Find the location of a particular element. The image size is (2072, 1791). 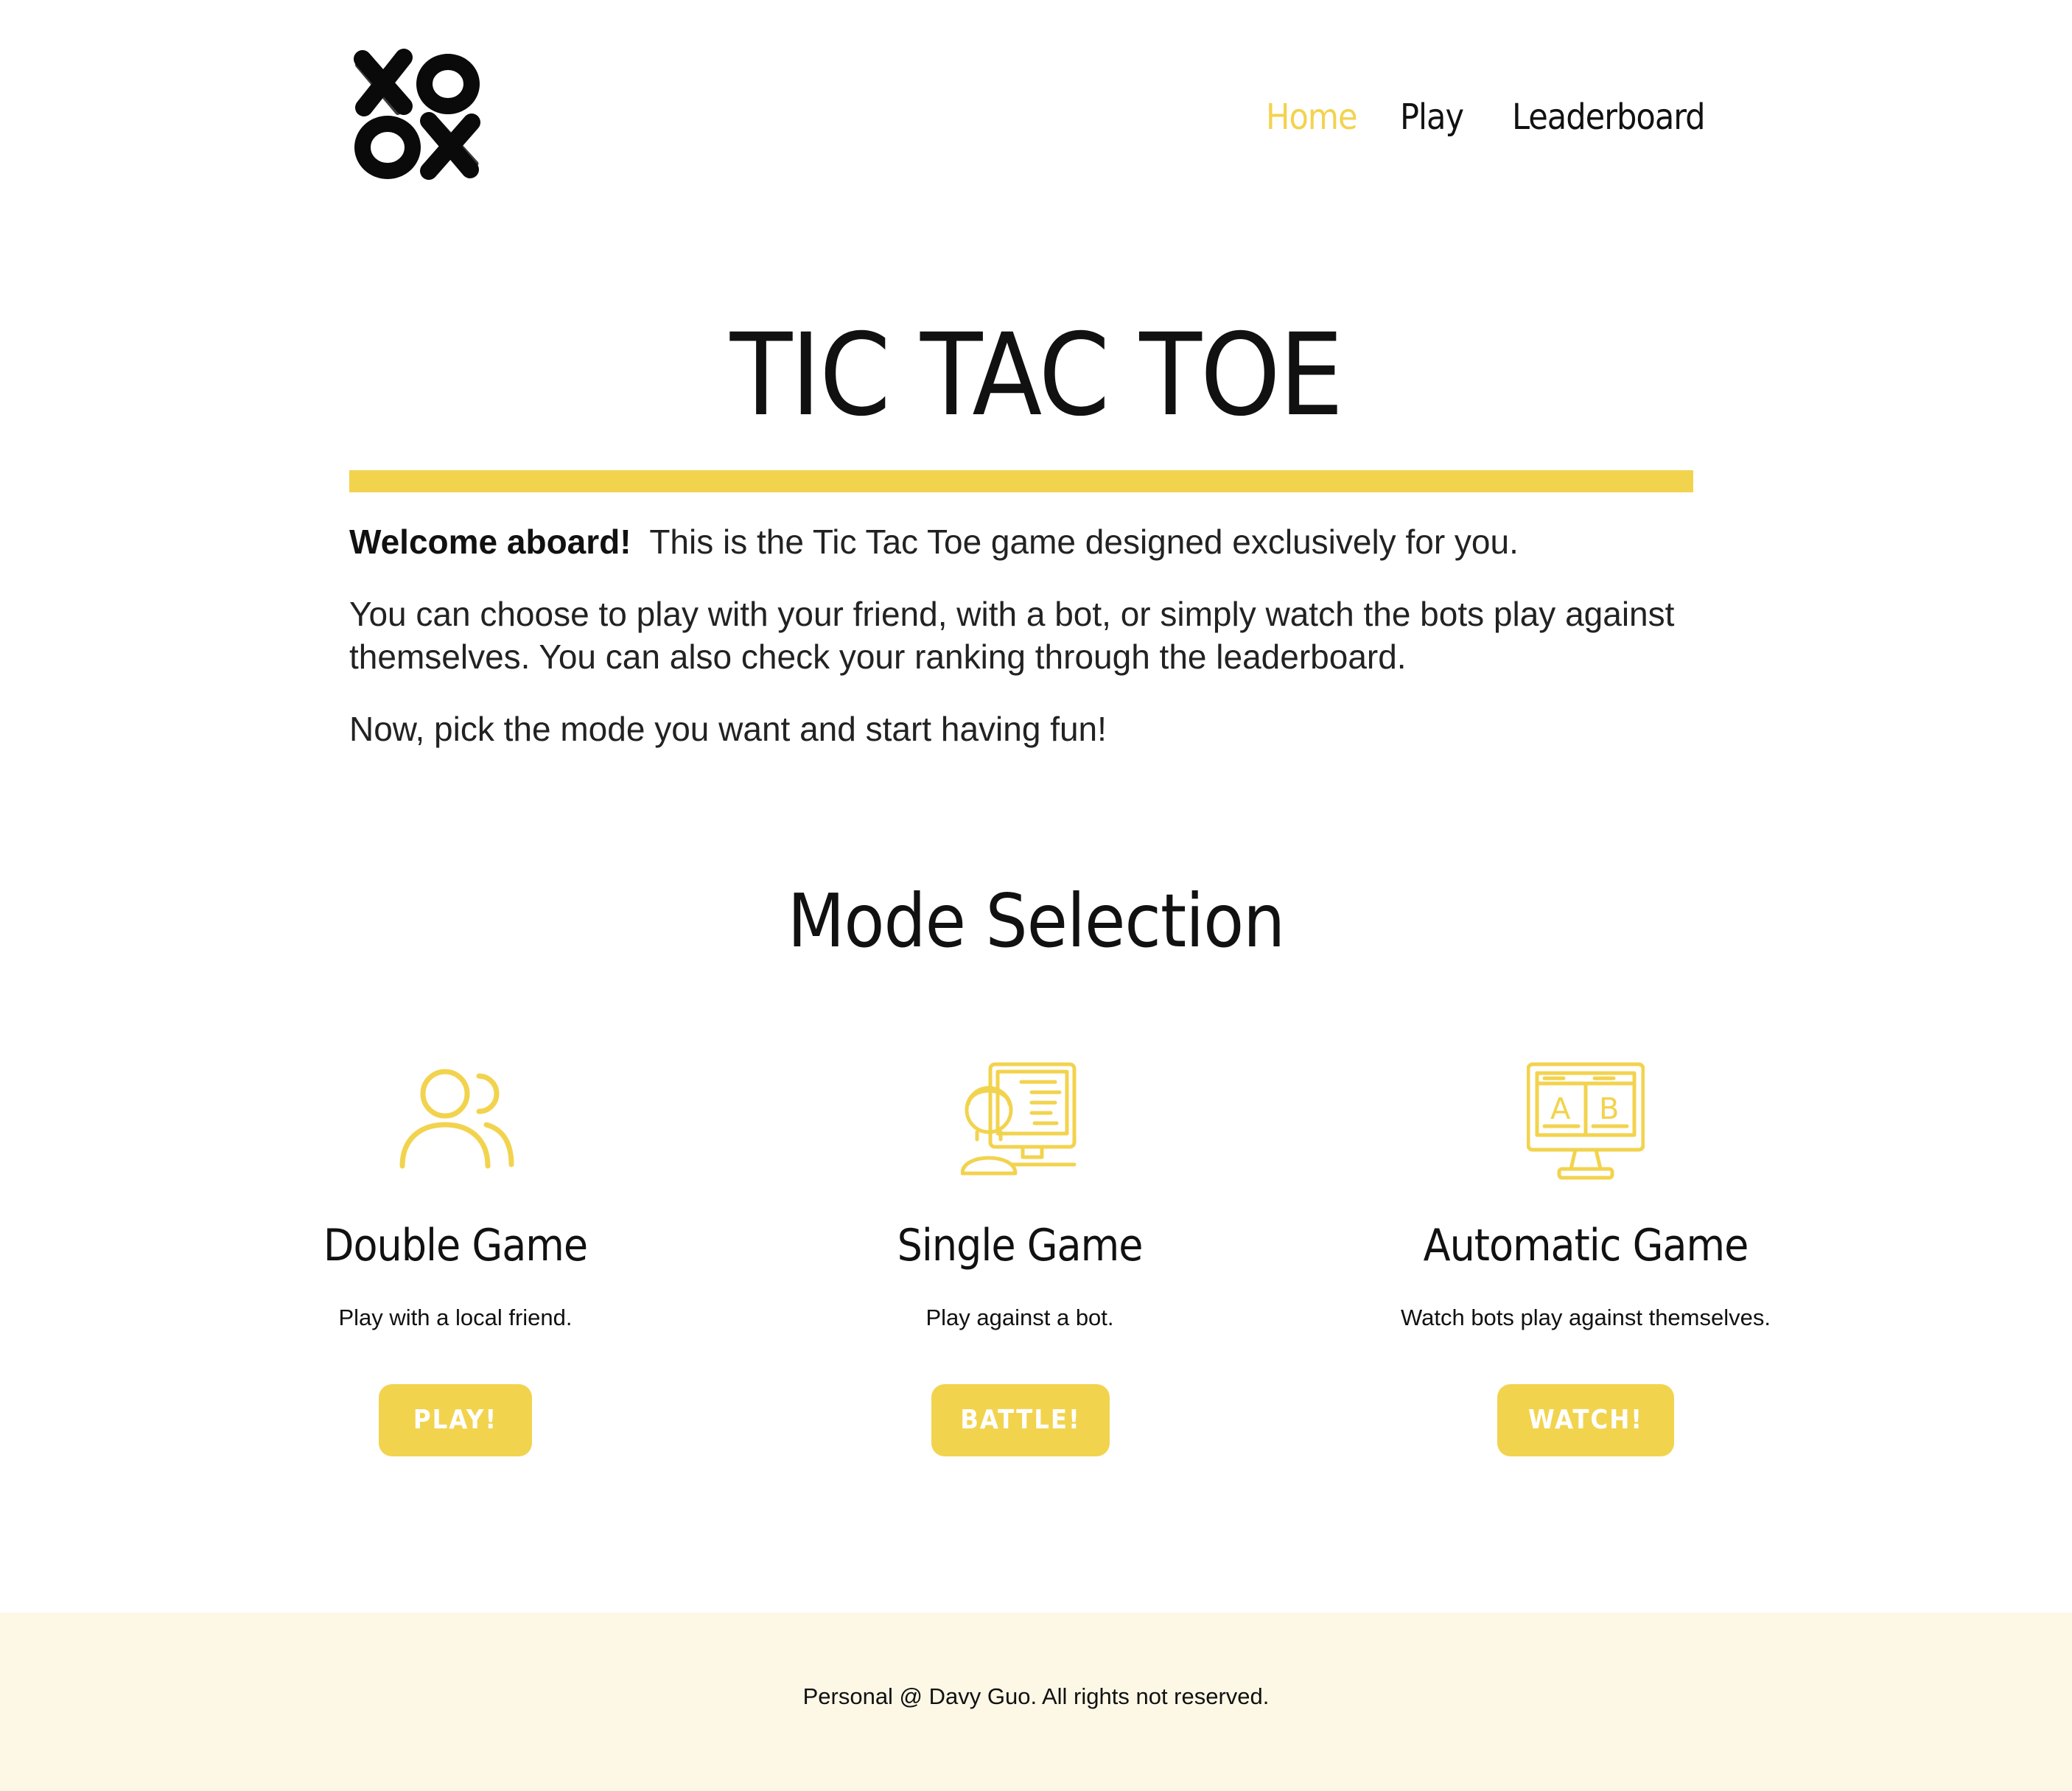

person-computer-icon is located at coordinates (1019, 1124).